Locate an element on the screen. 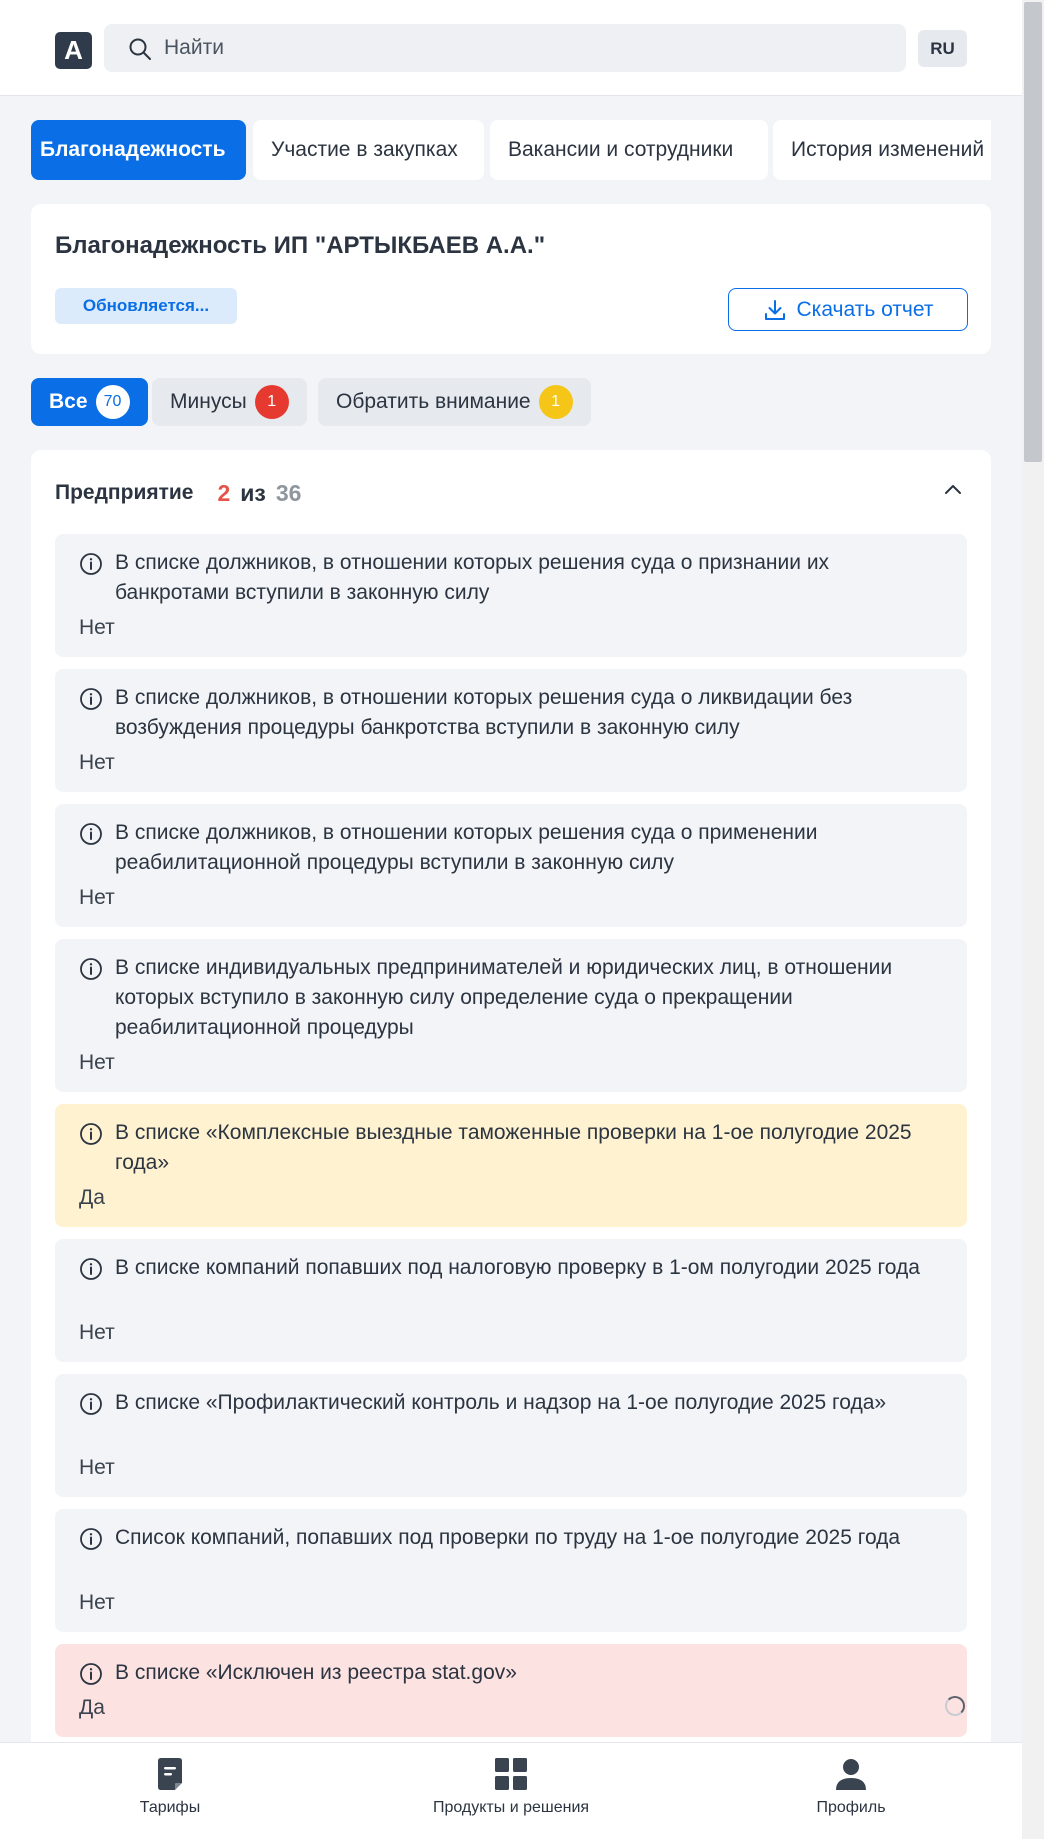 This screenshot has height=1839, width=1044. section-total-count: 36 is located at coordinates (288, 492).